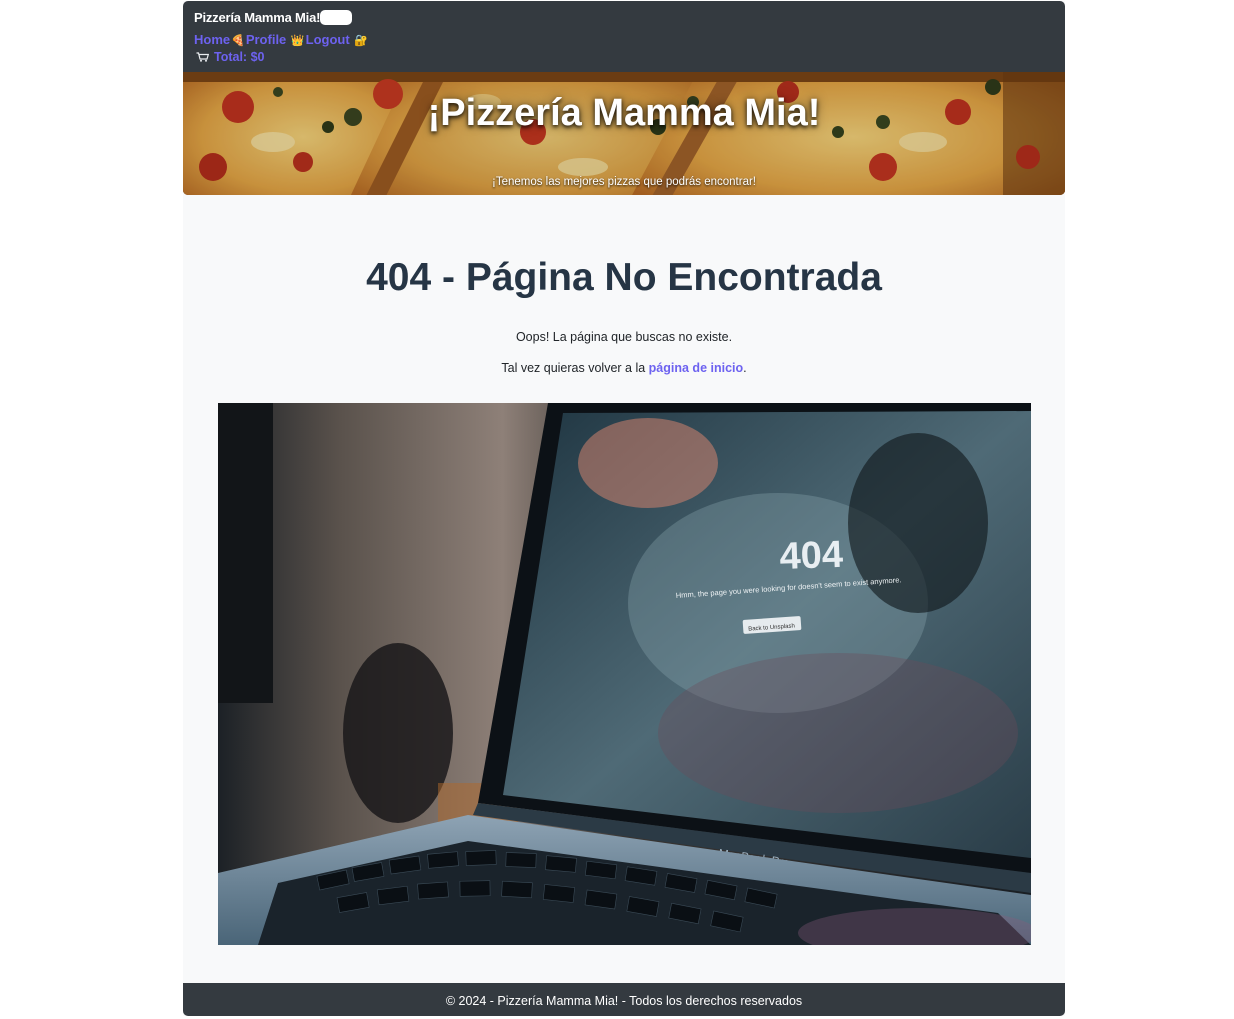 The image size is (1234, 1019). What do you see at coordinates (202, 57) in the screenshot?
I see `cart-icon` at bounding box center [202, 57].